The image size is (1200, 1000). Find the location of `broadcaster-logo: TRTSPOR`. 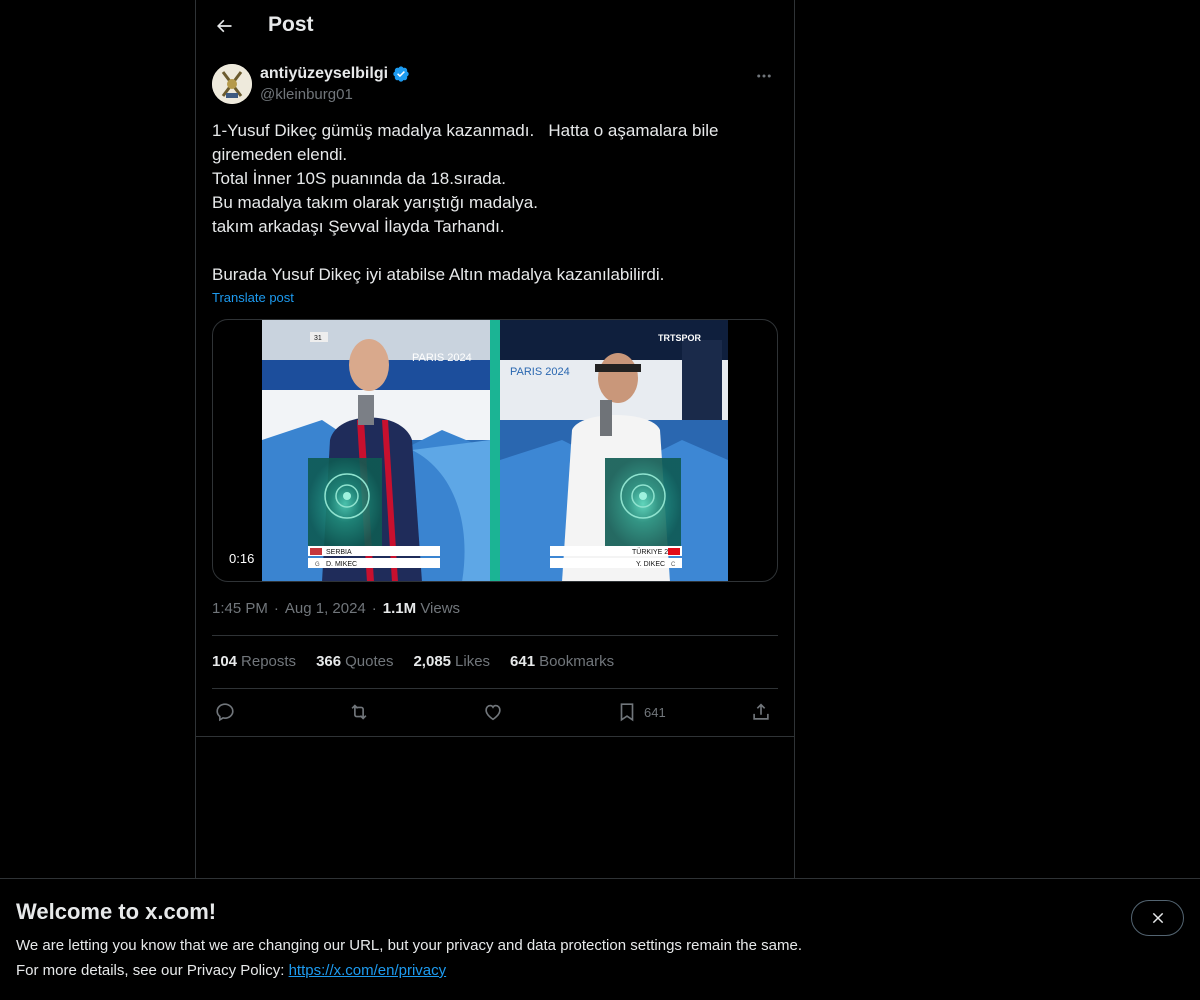

broadcaster-logo: TRTSPOR is located at coordinates (680, 338).